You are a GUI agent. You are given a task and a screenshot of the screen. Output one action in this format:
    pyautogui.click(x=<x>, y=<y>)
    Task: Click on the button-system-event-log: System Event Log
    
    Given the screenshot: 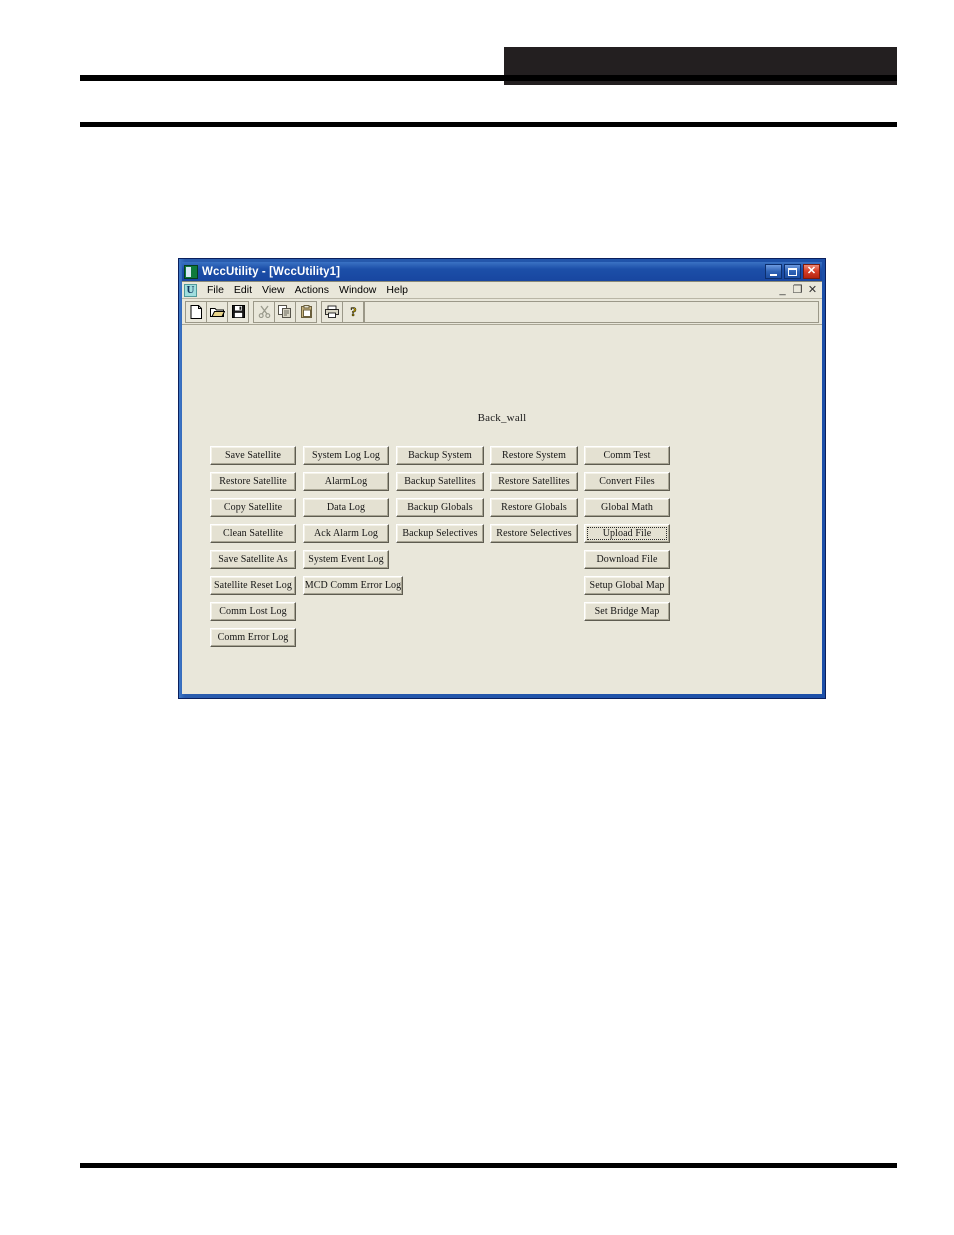 What is the action you would take?
    pyautogui.click(x=346, y=559)
    